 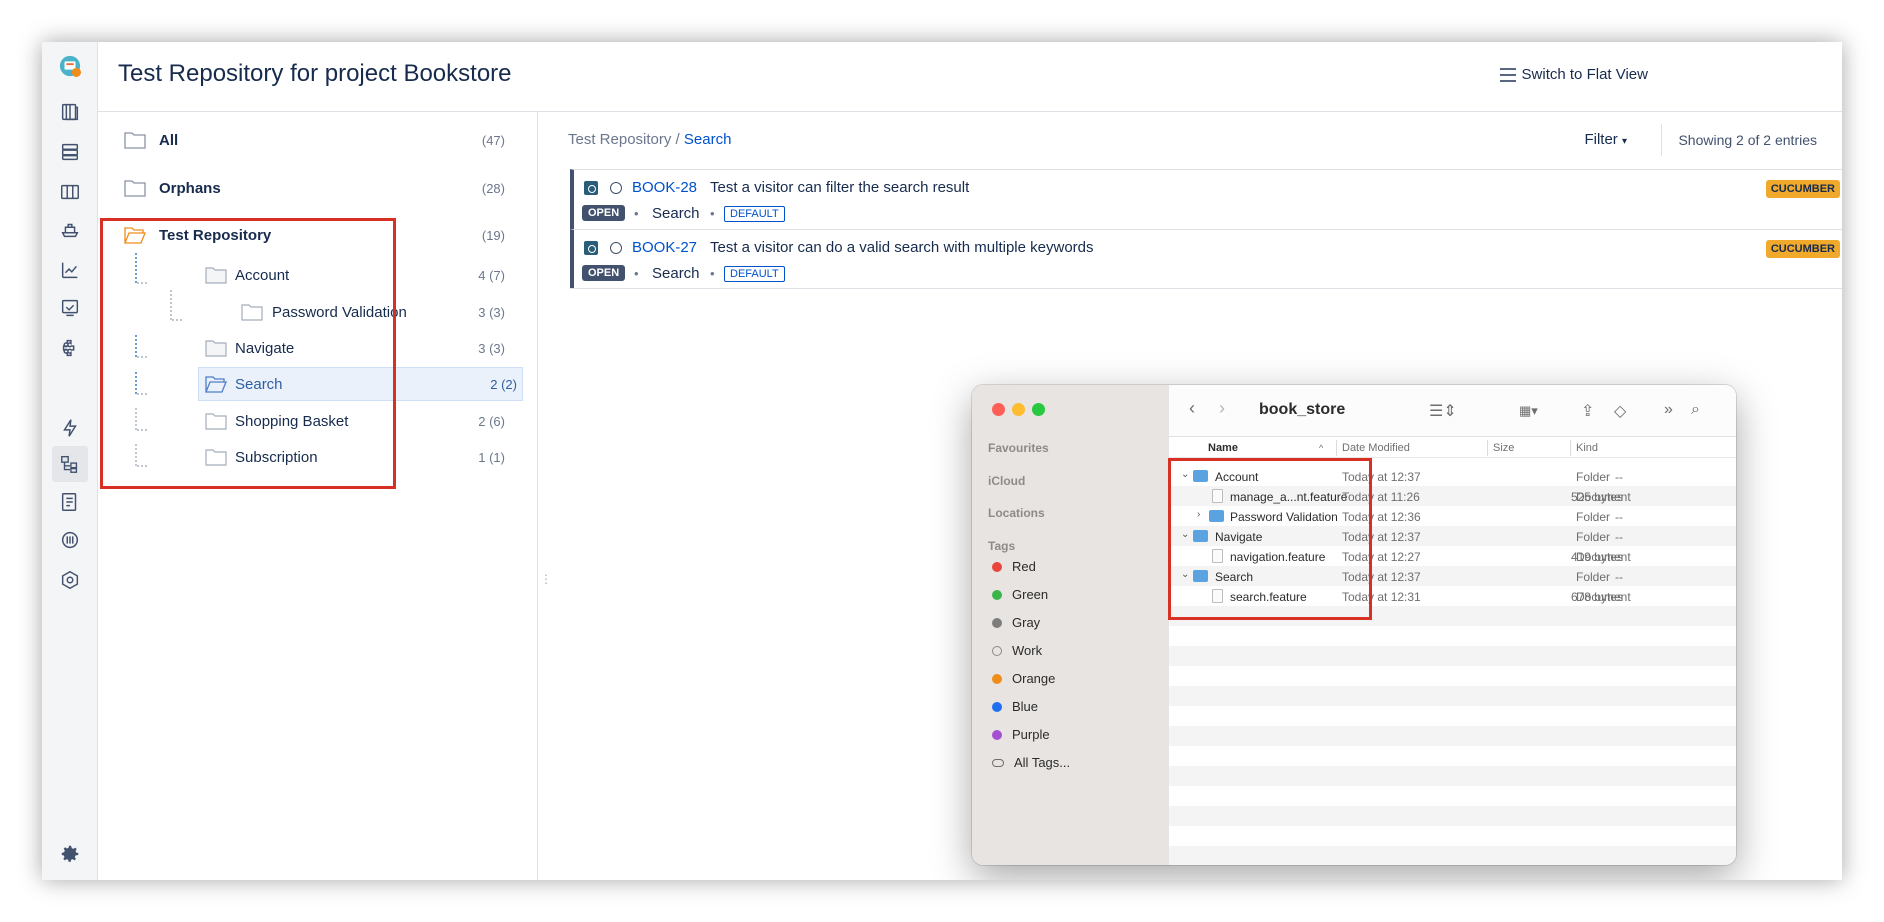 I want to click on switch-flat-view-label: Switch to Flat View, so click(x=1584, y=74).